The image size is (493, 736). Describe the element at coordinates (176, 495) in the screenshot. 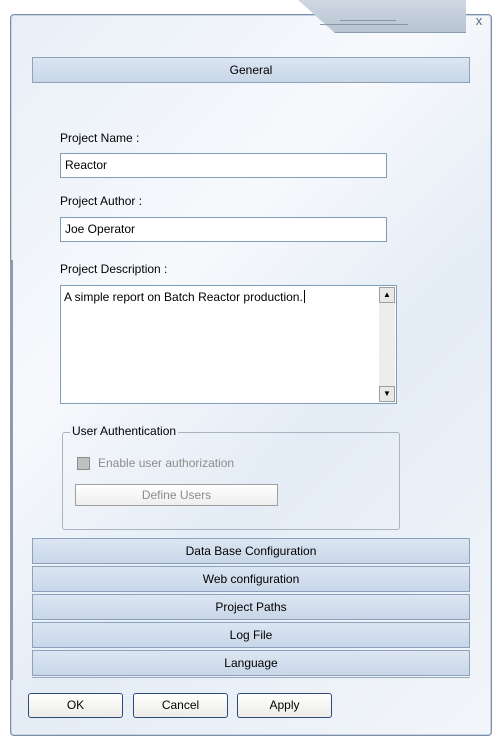

I see `define-users-button: Define Users` at that location.